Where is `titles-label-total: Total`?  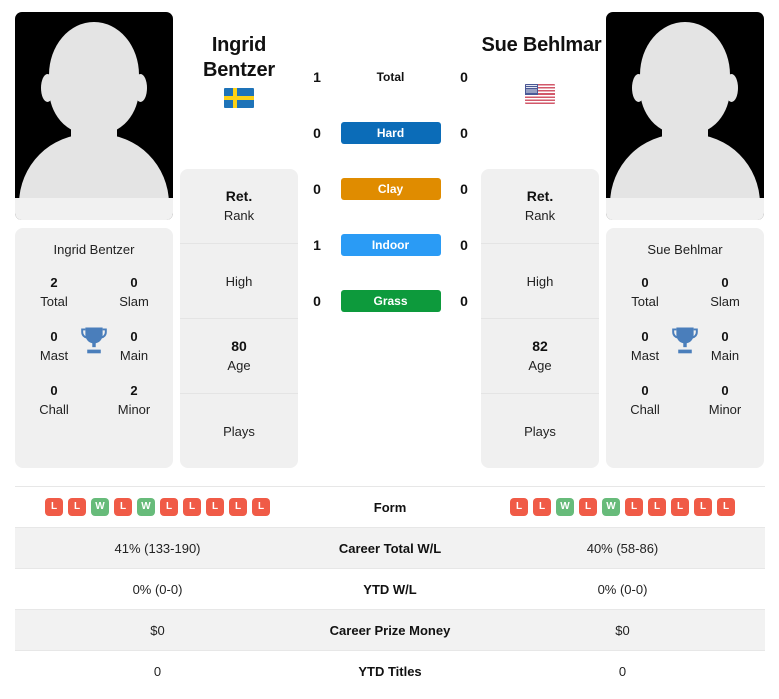 titles-label-total: Total is located at coordinates (54, 301).